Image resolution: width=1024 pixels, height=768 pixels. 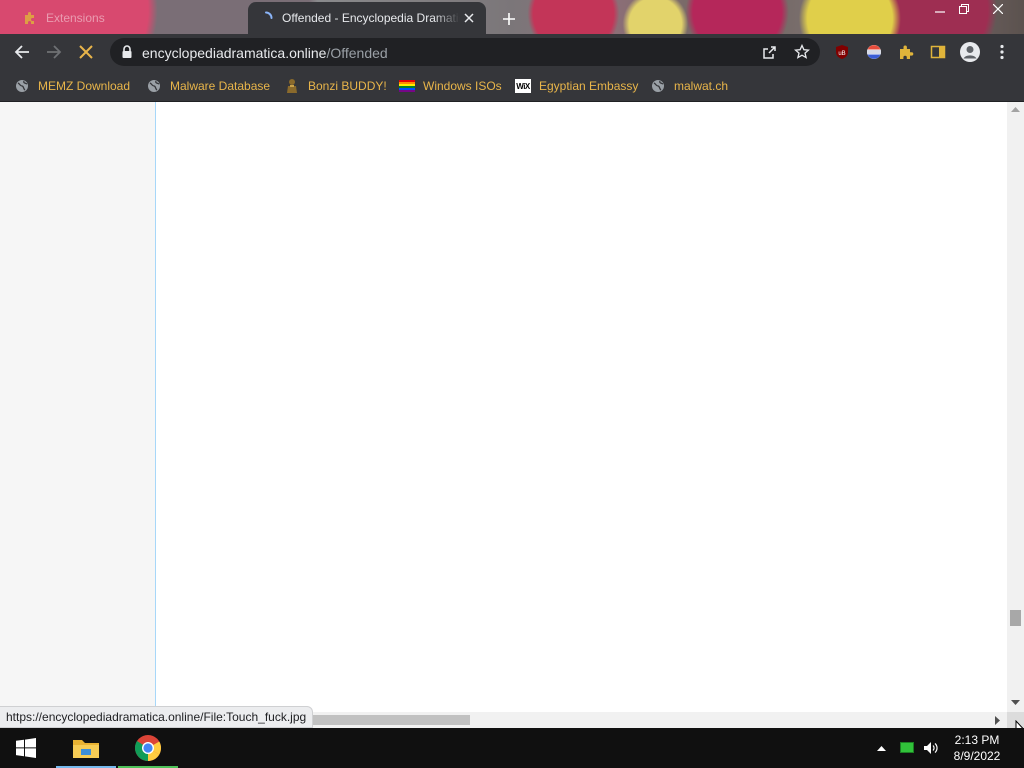 I want to click on vpn-extension-button, so click(x=874, y=52).